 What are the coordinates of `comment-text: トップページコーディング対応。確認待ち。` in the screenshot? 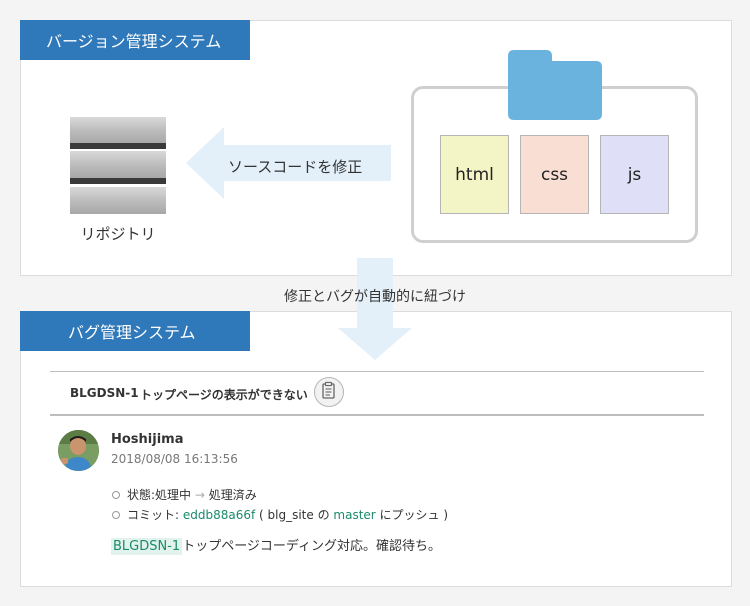 It's located at (312, 546).